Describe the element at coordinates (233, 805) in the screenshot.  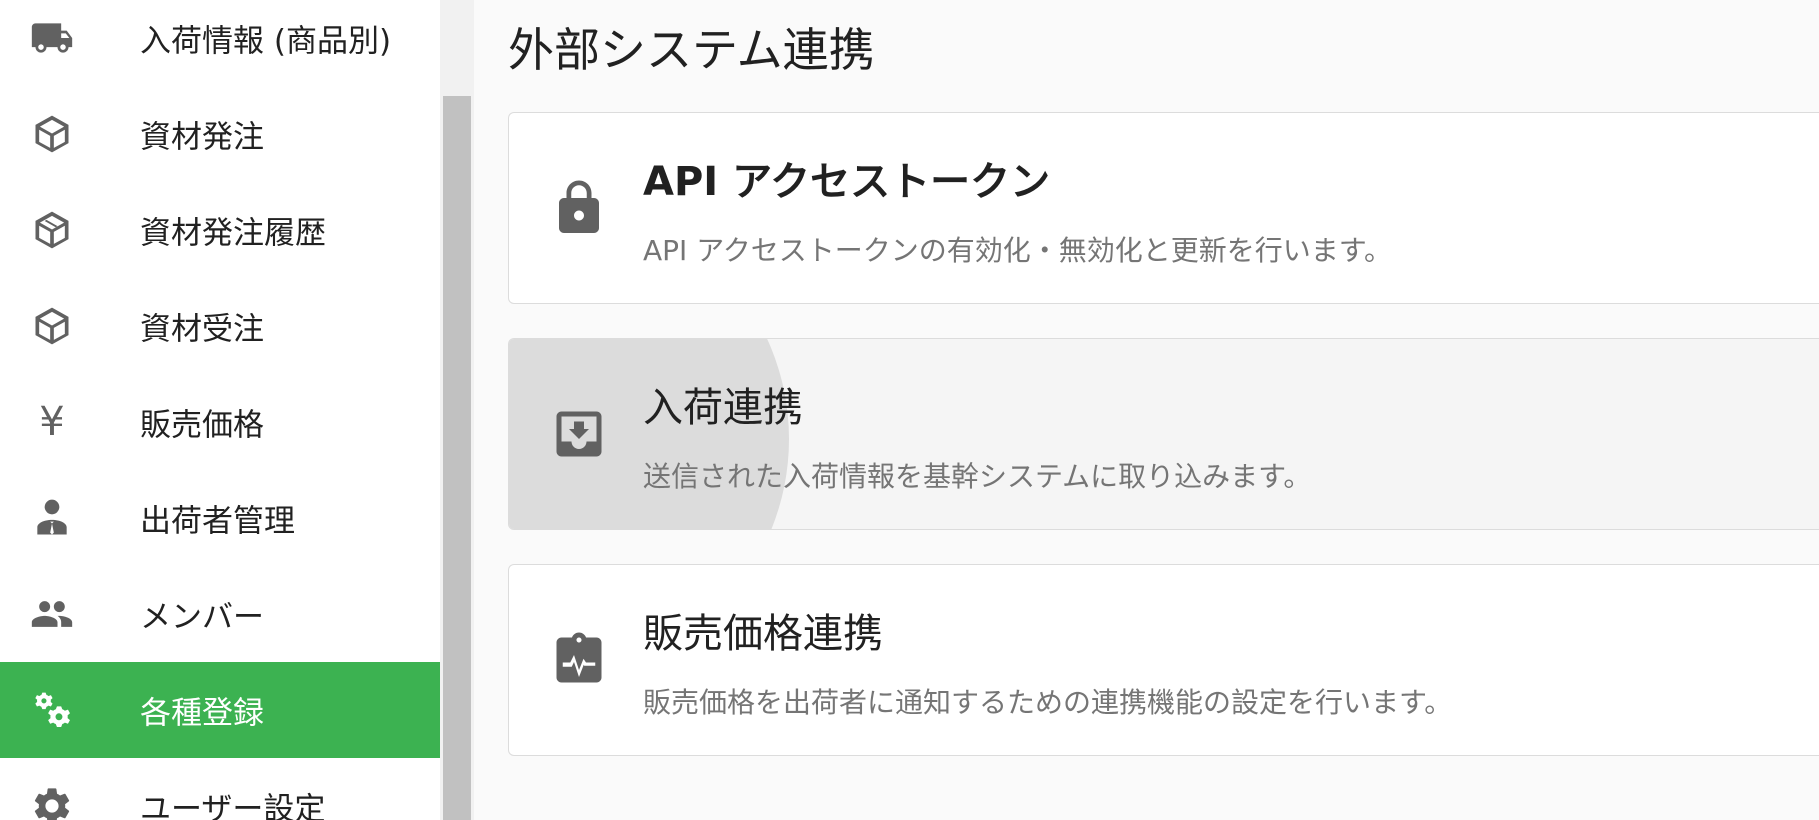
I see `sidebar-item-label: ユーザー設定` at that location.